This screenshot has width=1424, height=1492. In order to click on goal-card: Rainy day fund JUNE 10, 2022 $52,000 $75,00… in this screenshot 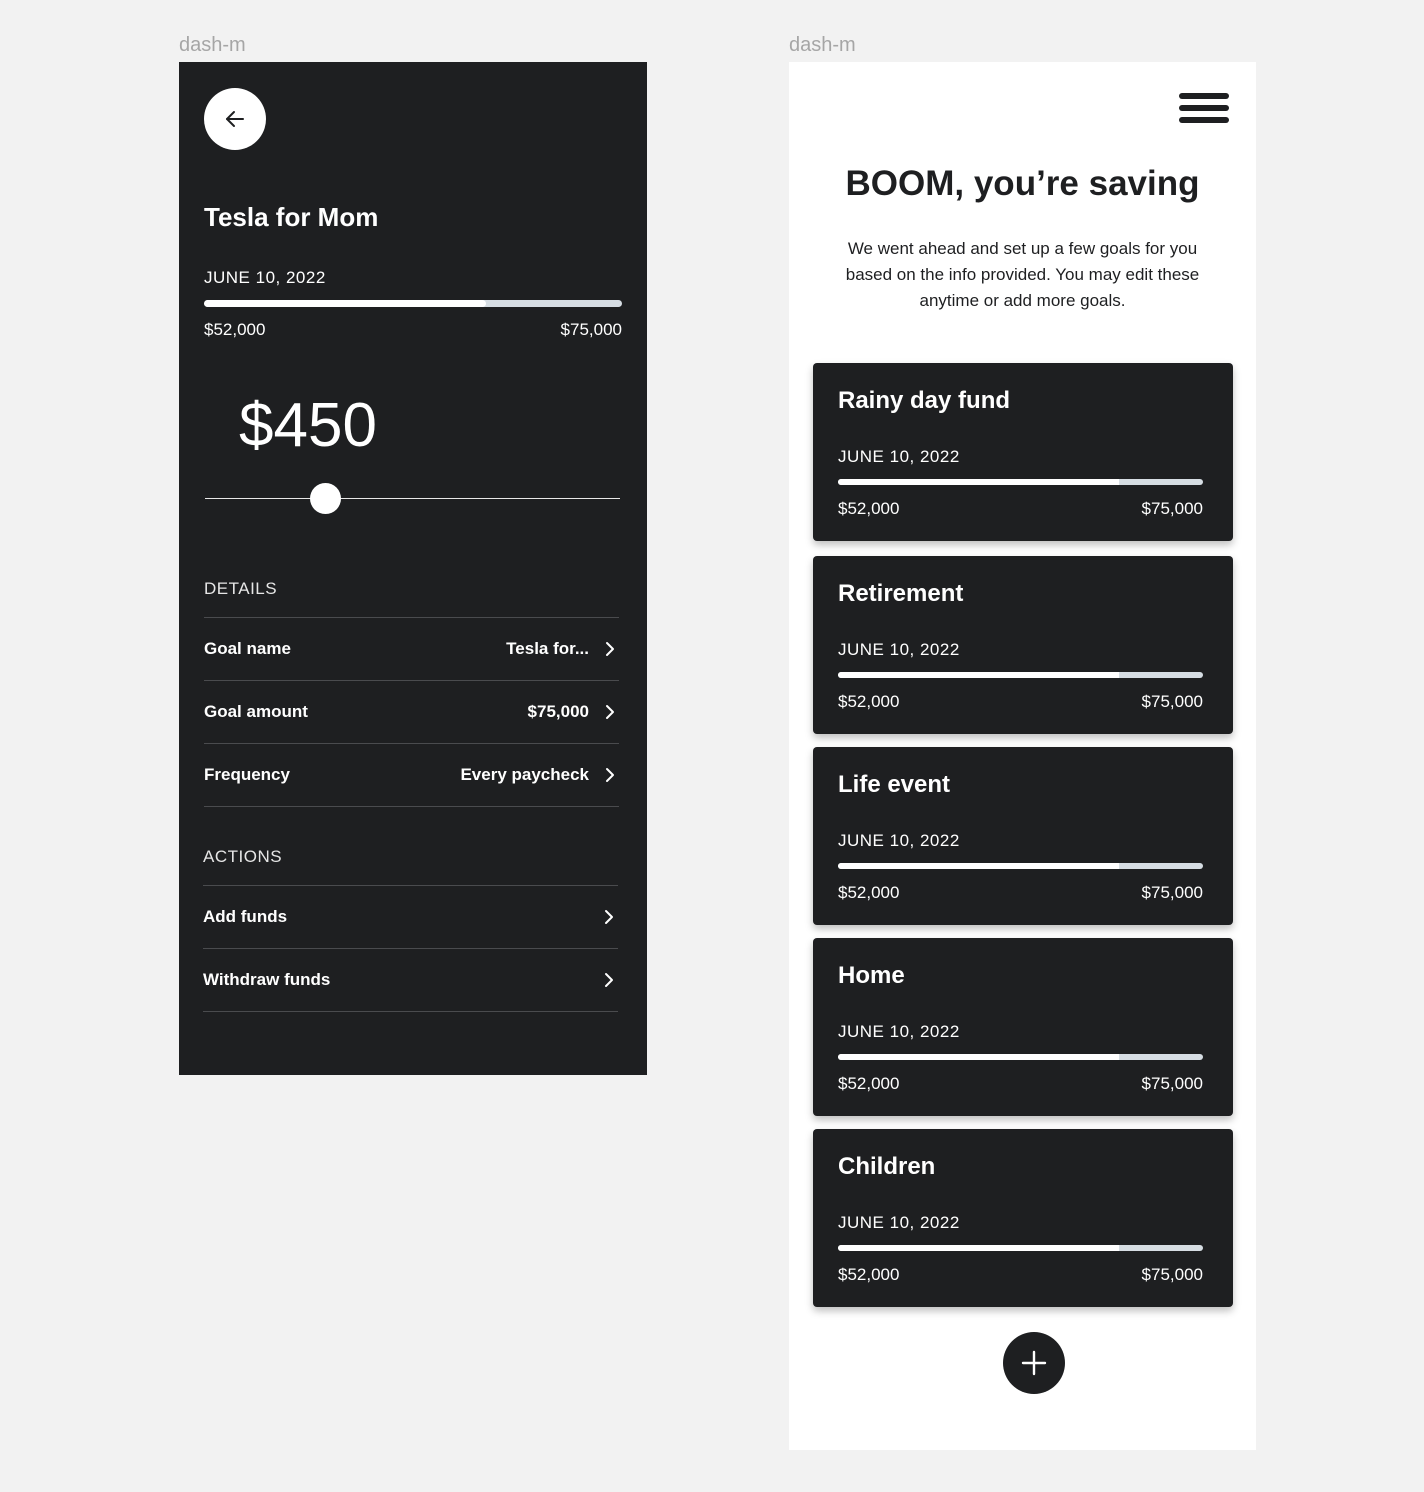, I will do `click(1023, 452)`.